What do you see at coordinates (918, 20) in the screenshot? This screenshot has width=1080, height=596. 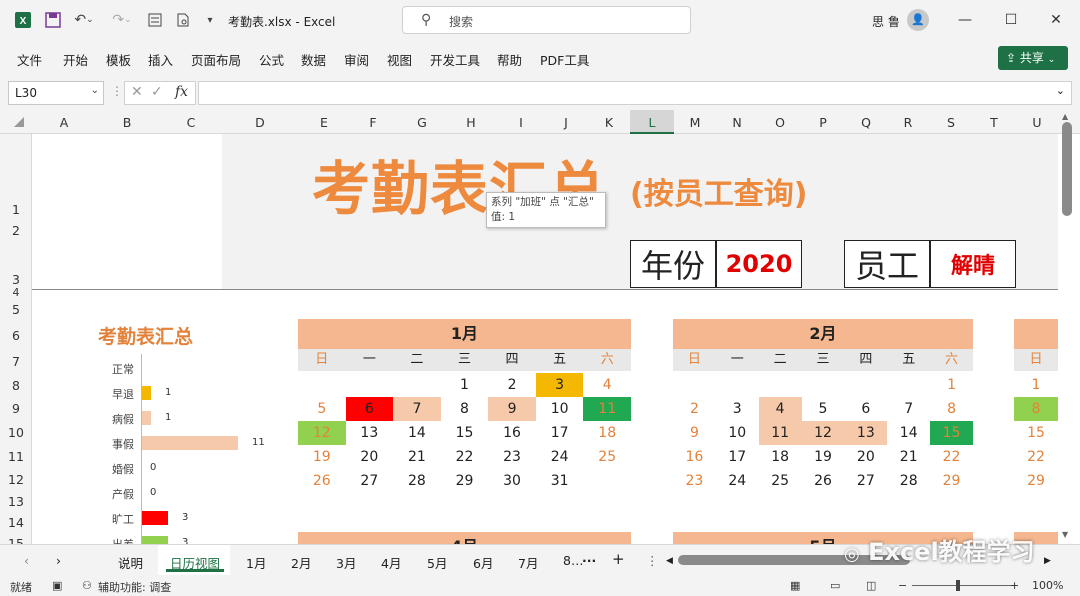 I see `avatar: 👤` at bounding box center [918, 20].